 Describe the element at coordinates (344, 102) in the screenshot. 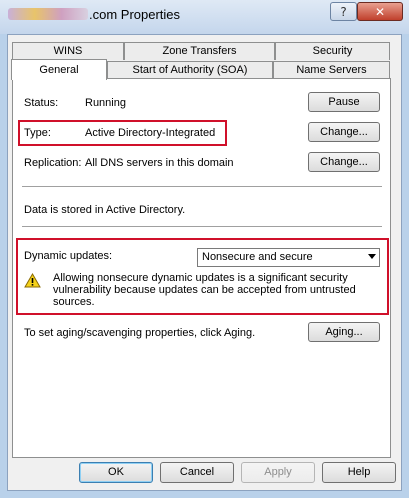

I see `pause-button: Pause` at that location.